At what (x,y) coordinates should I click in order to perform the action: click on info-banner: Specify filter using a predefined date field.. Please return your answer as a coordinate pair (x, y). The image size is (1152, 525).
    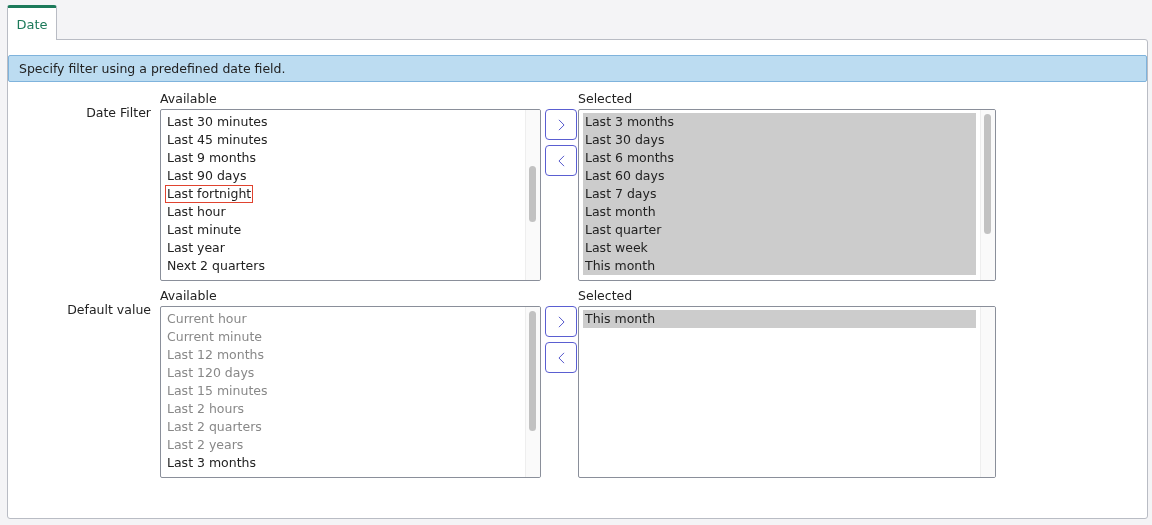
    Looking at the image, I should click on (577, 68).